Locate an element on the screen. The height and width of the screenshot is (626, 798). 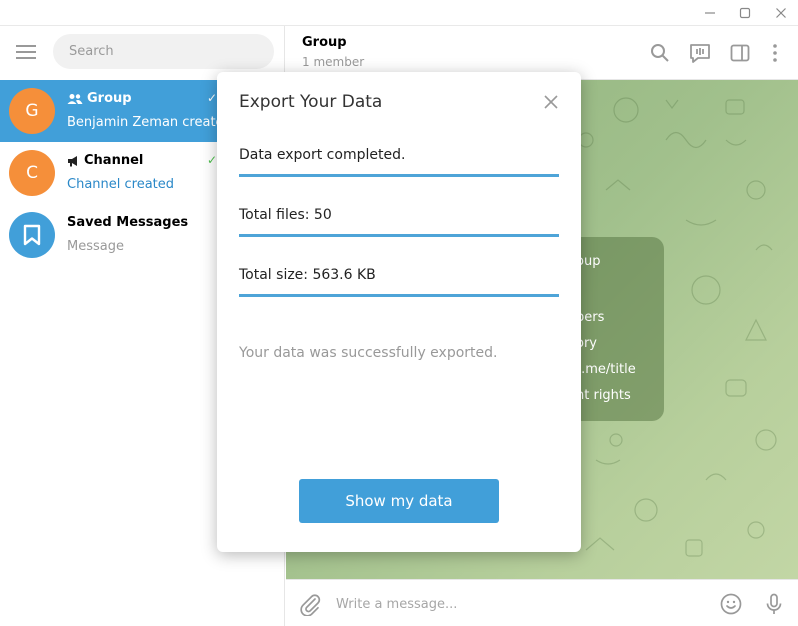
maximize-icon is located at coordinates (745, 13).